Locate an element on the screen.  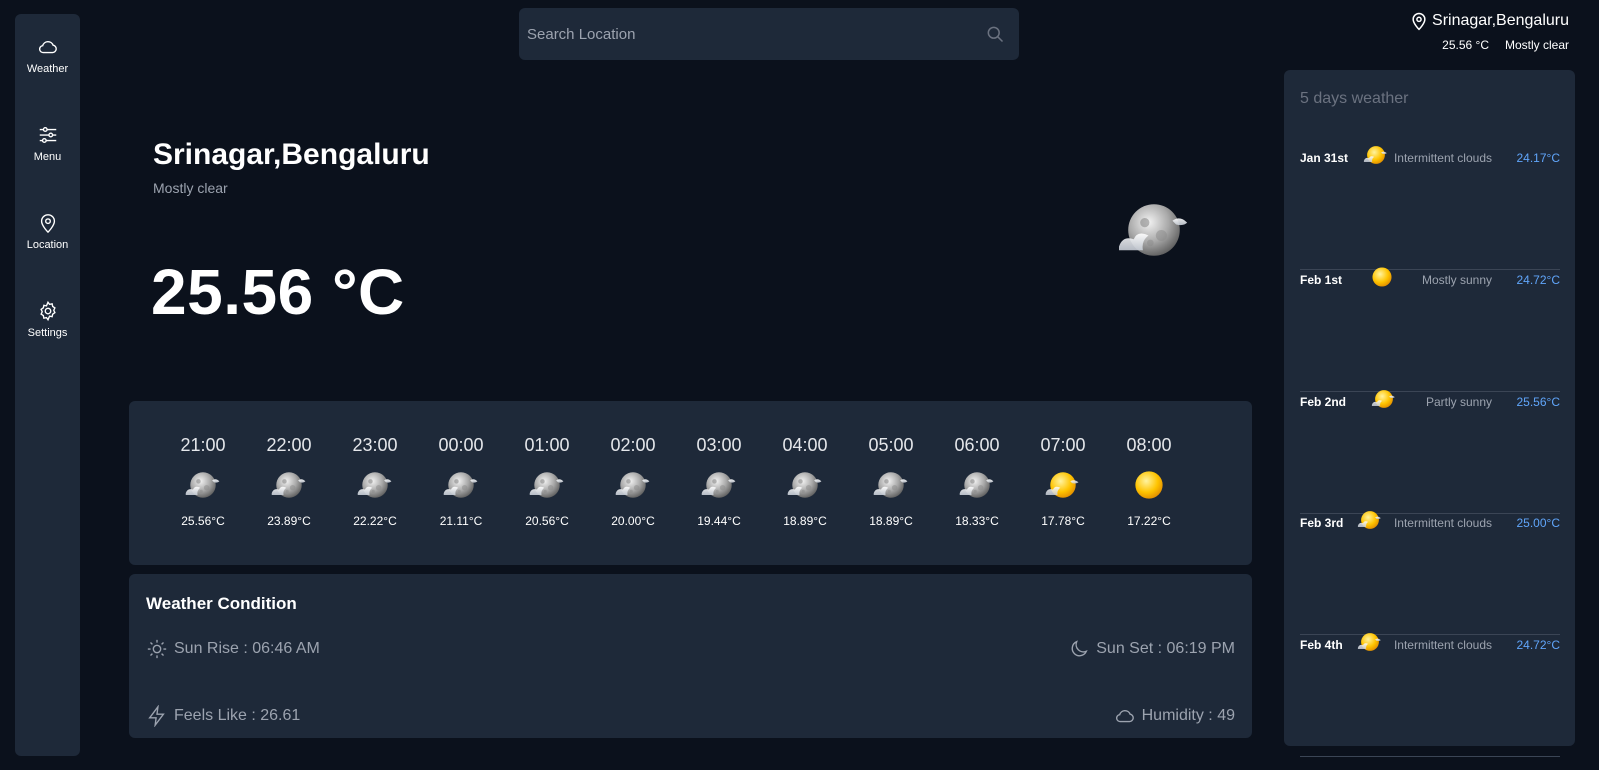
hourly-time: 21:00 is located at coordinates (203, 445).